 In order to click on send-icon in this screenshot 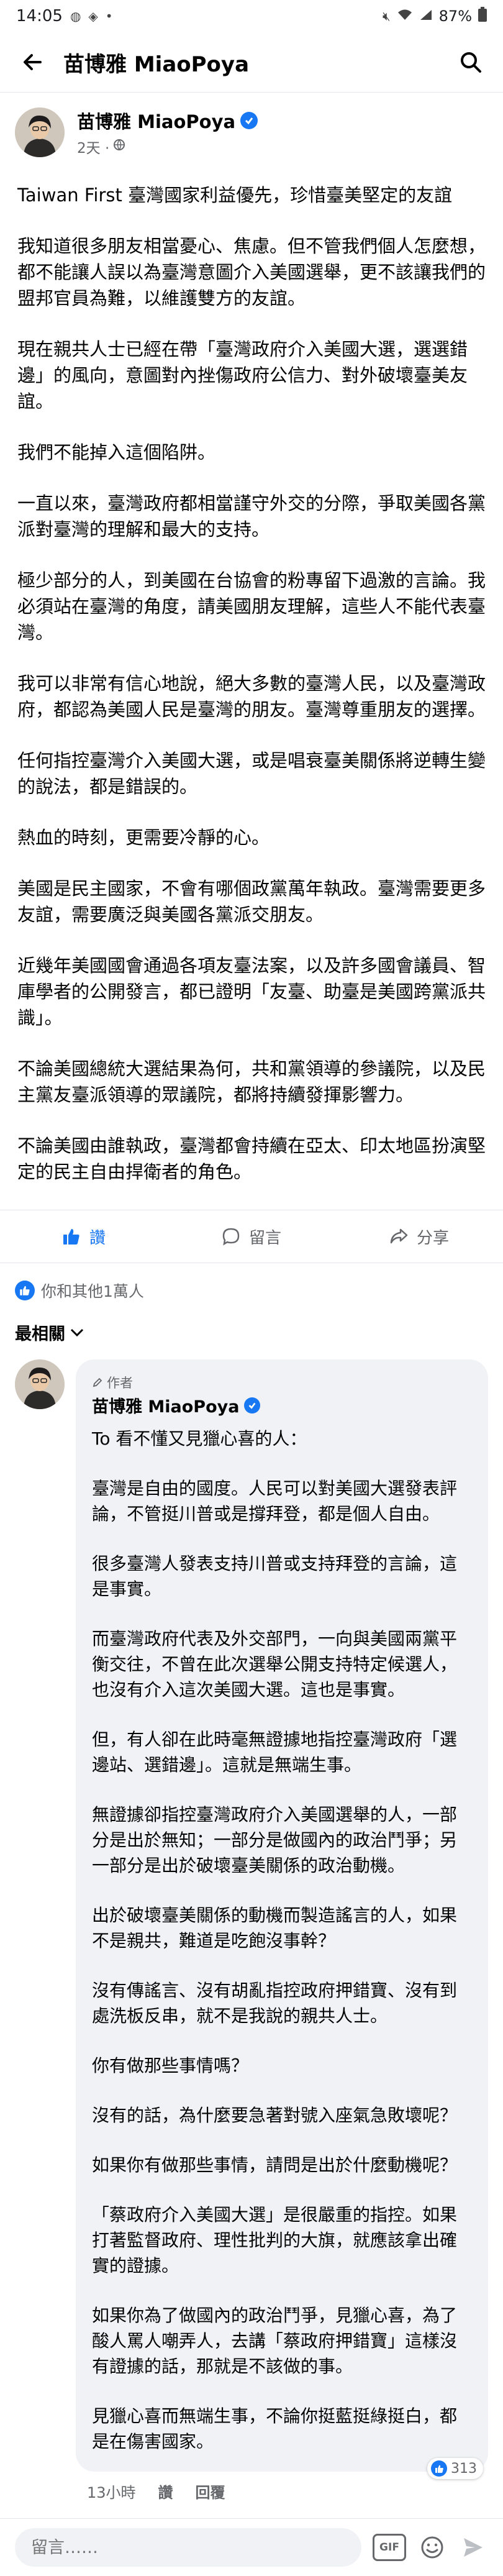, I will do `click(473, 2547)`.